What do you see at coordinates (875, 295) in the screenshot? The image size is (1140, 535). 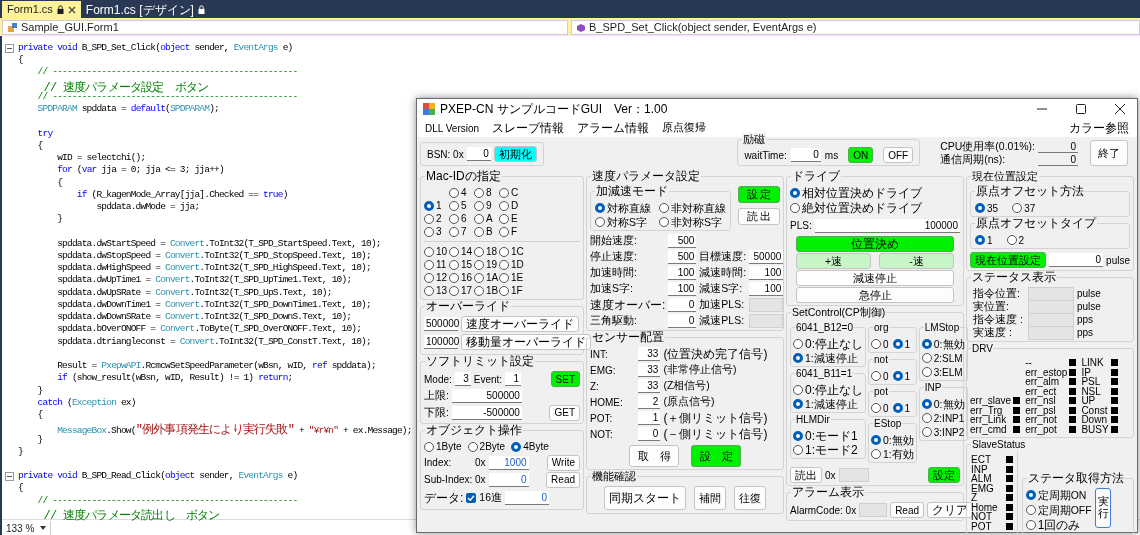 I see `drive-button: 急停止` at bounding box center [875, 295].